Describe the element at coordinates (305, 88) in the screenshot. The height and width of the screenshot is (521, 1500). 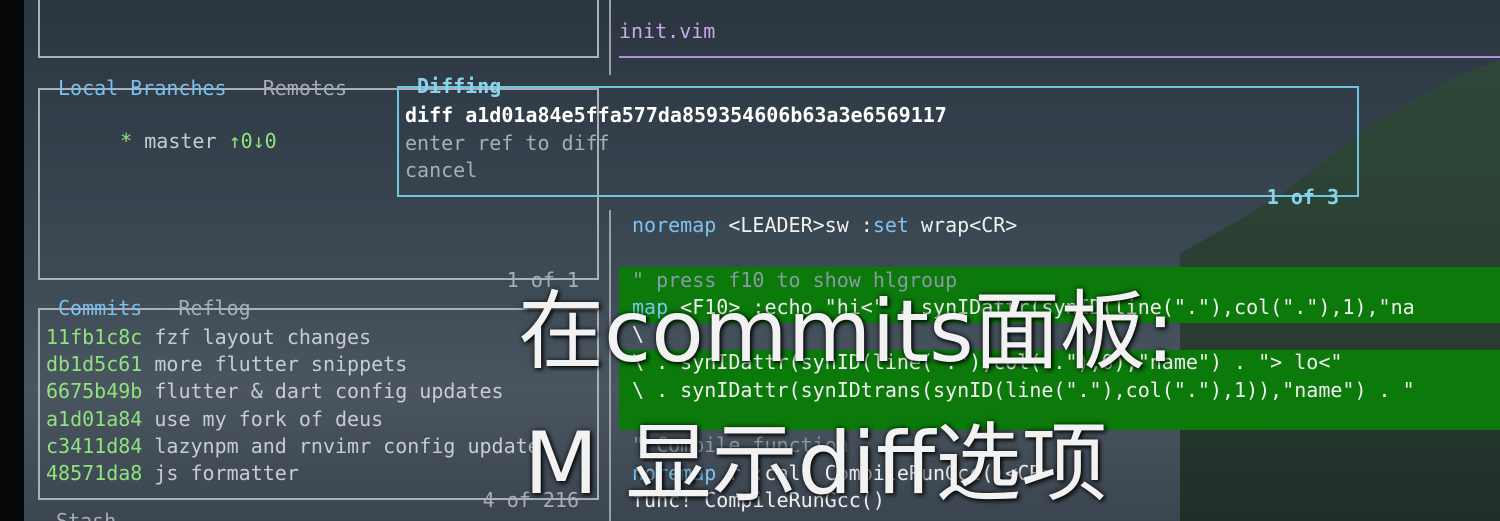
I see `remotes-tab: Remotes` at that location.